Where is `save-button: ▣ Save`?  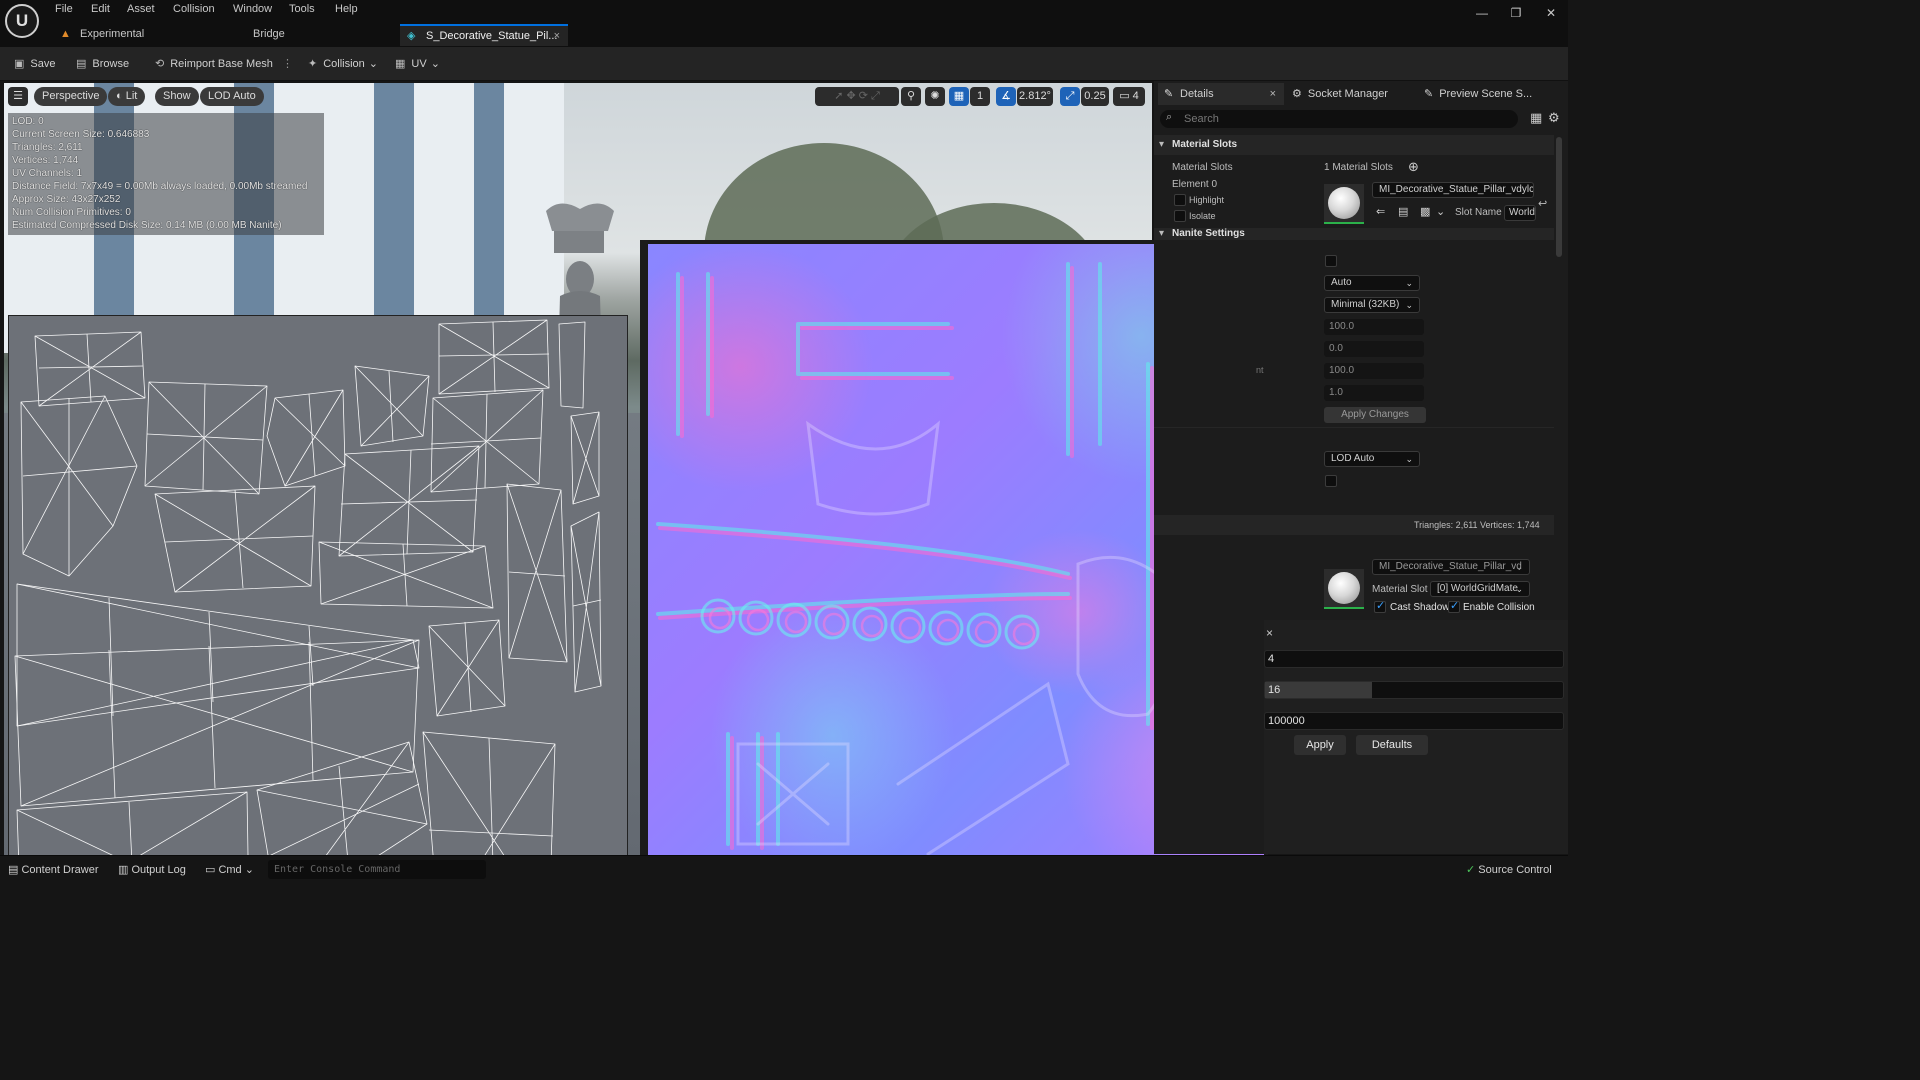 save-button: ▣ Save is located at coordinates (34, 64).